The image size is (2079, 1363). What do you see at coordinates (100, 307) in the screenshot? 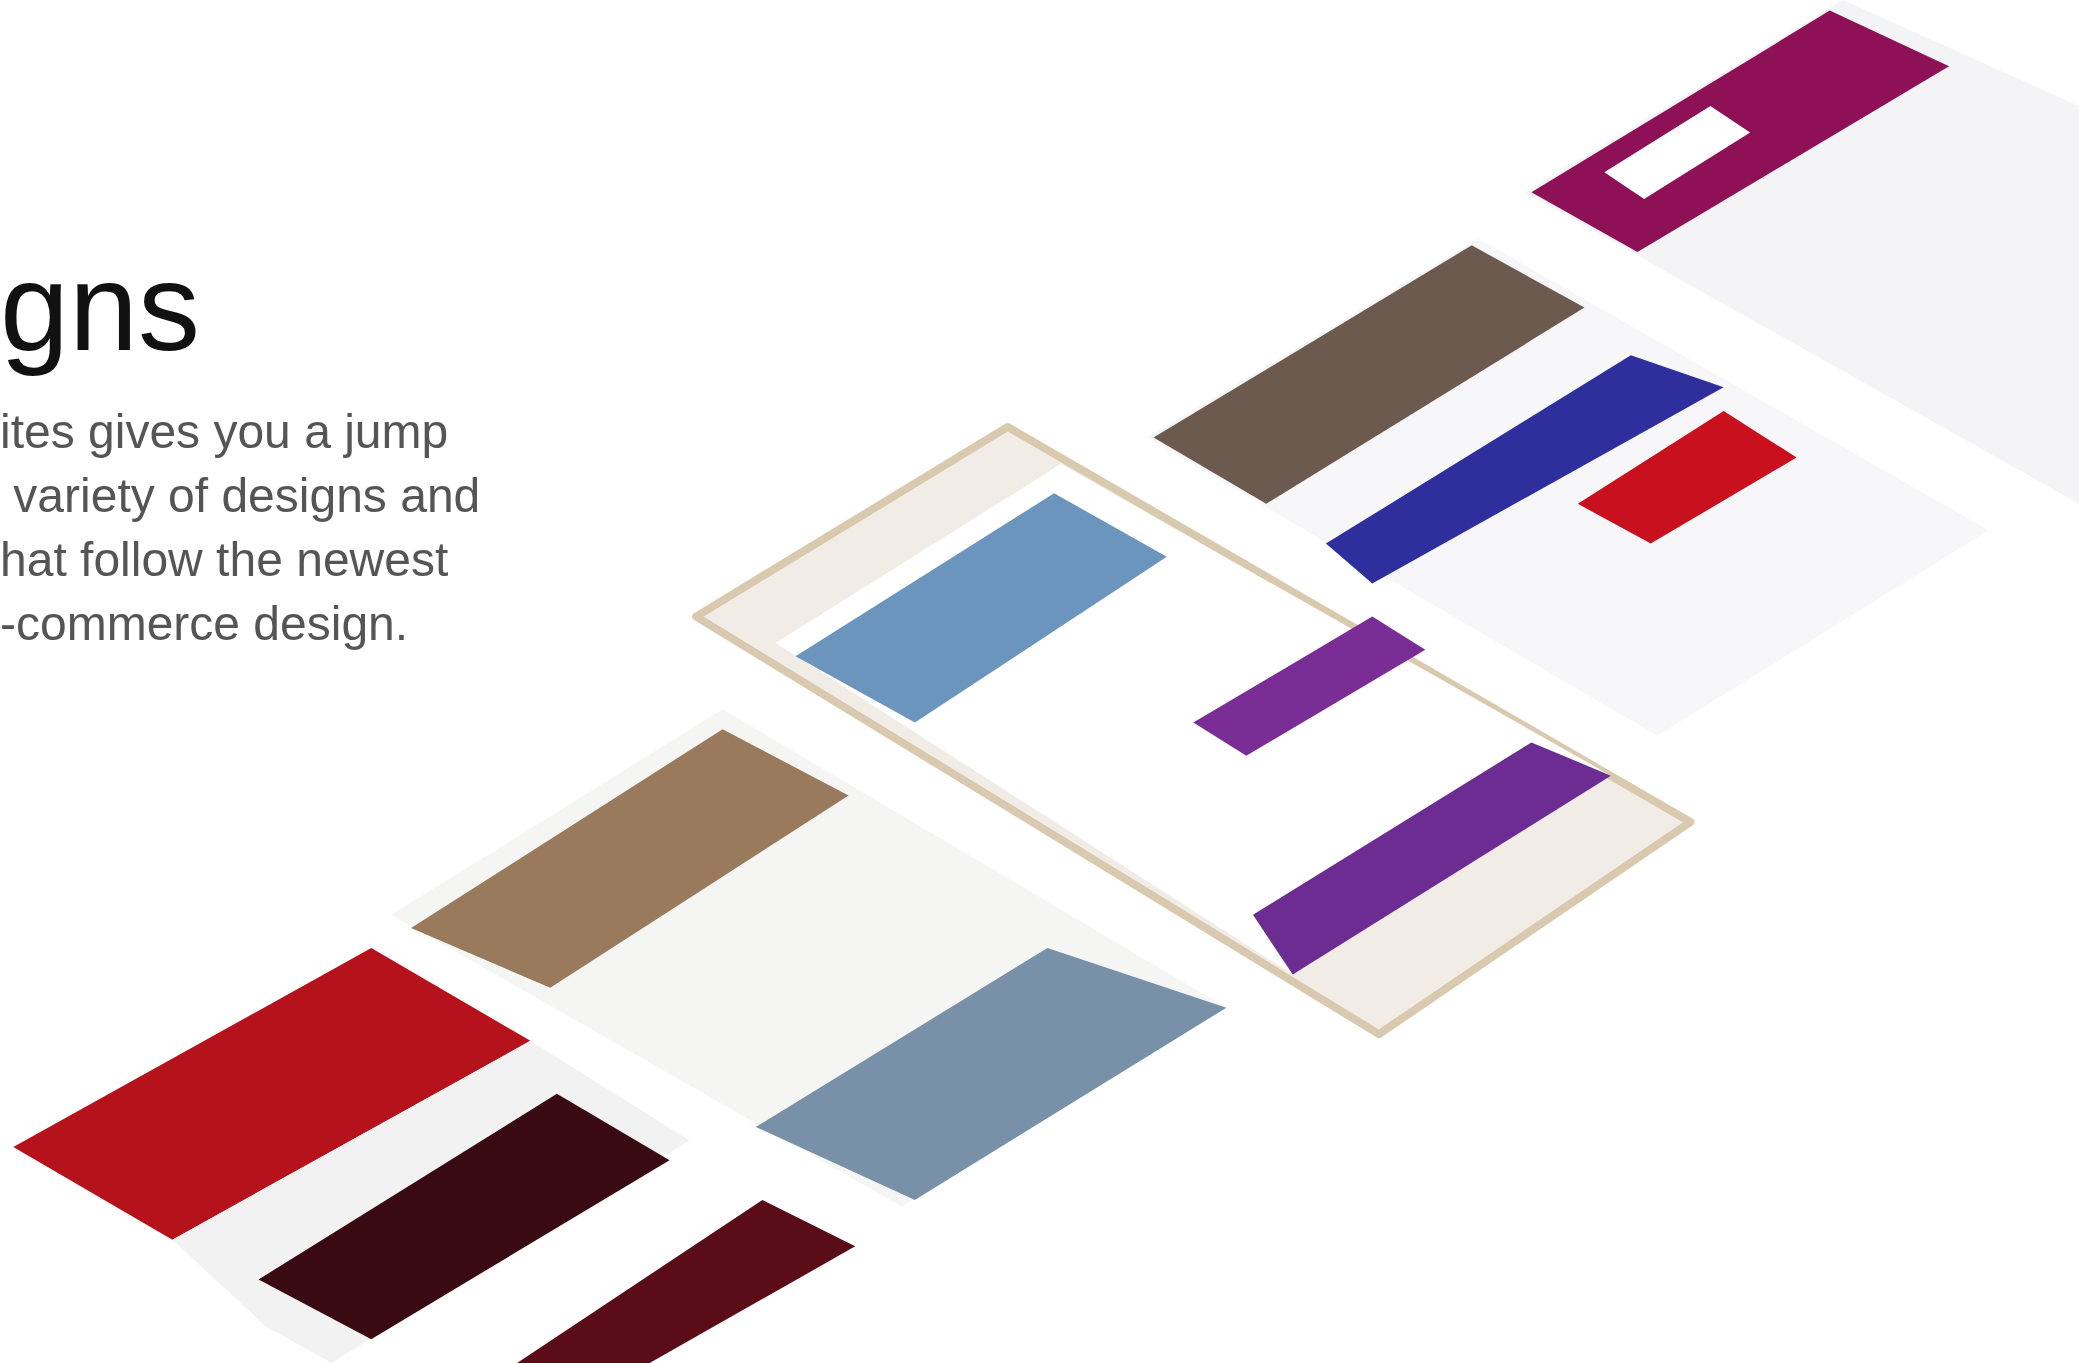
I see `page-heading: gns` at bounding box center [100, 307].